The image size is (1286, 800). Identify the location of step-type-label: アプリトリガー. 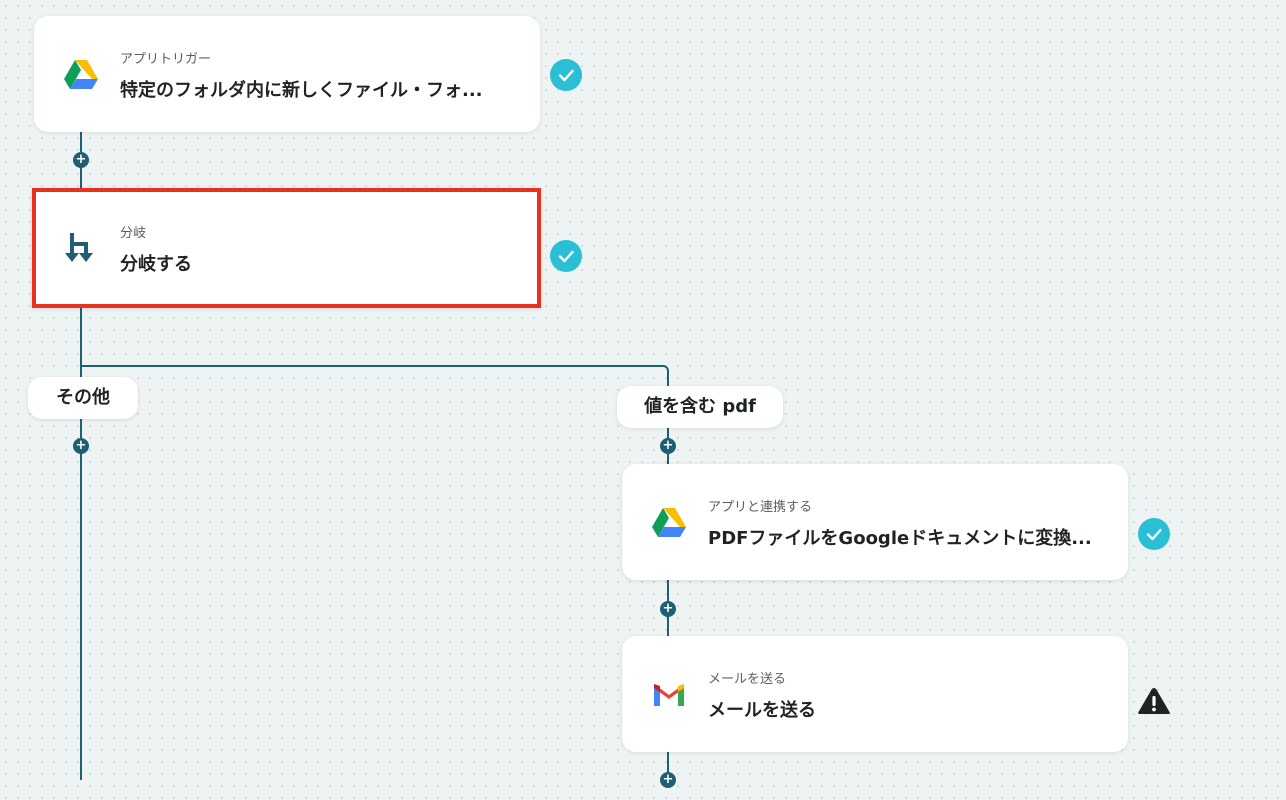
(166, 59).